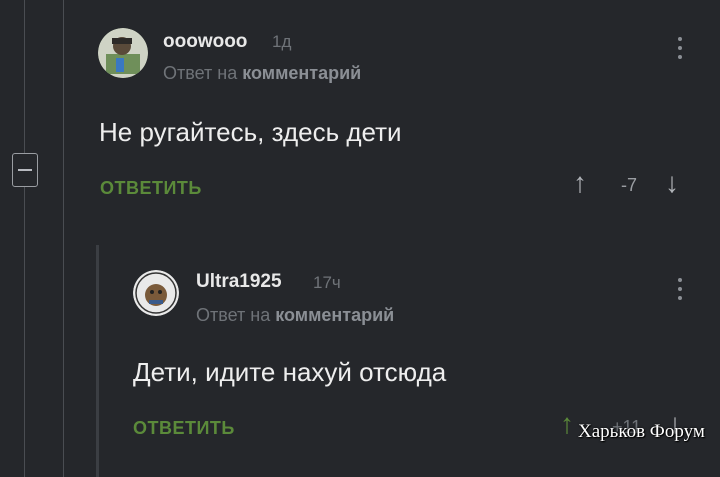  I want to click on comment-text: Дети, идите нахуй отсюда, so click(290, 372).